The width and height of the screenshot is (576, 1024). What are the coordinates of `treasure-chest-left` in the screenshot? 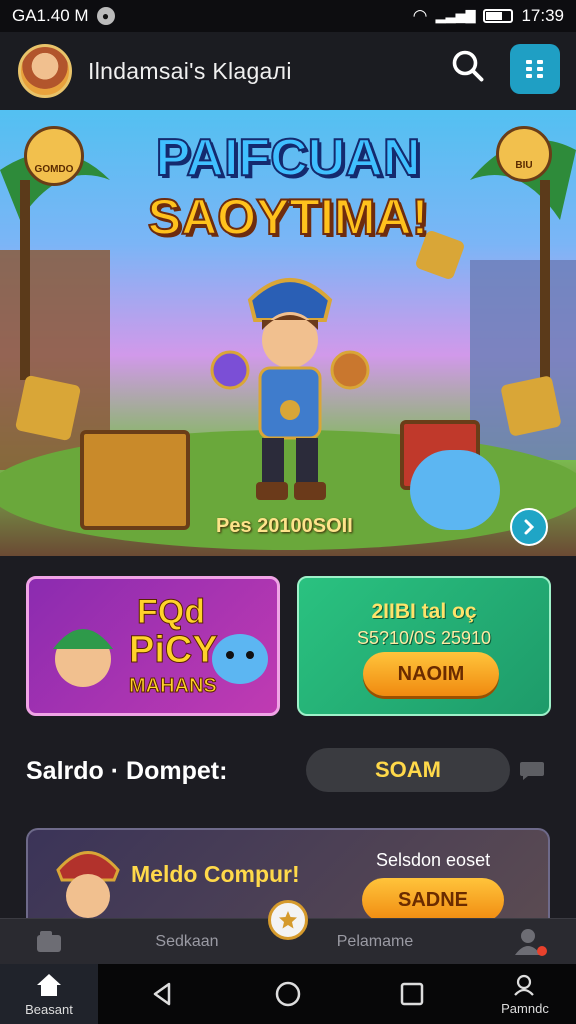 It's located at (135, 480).